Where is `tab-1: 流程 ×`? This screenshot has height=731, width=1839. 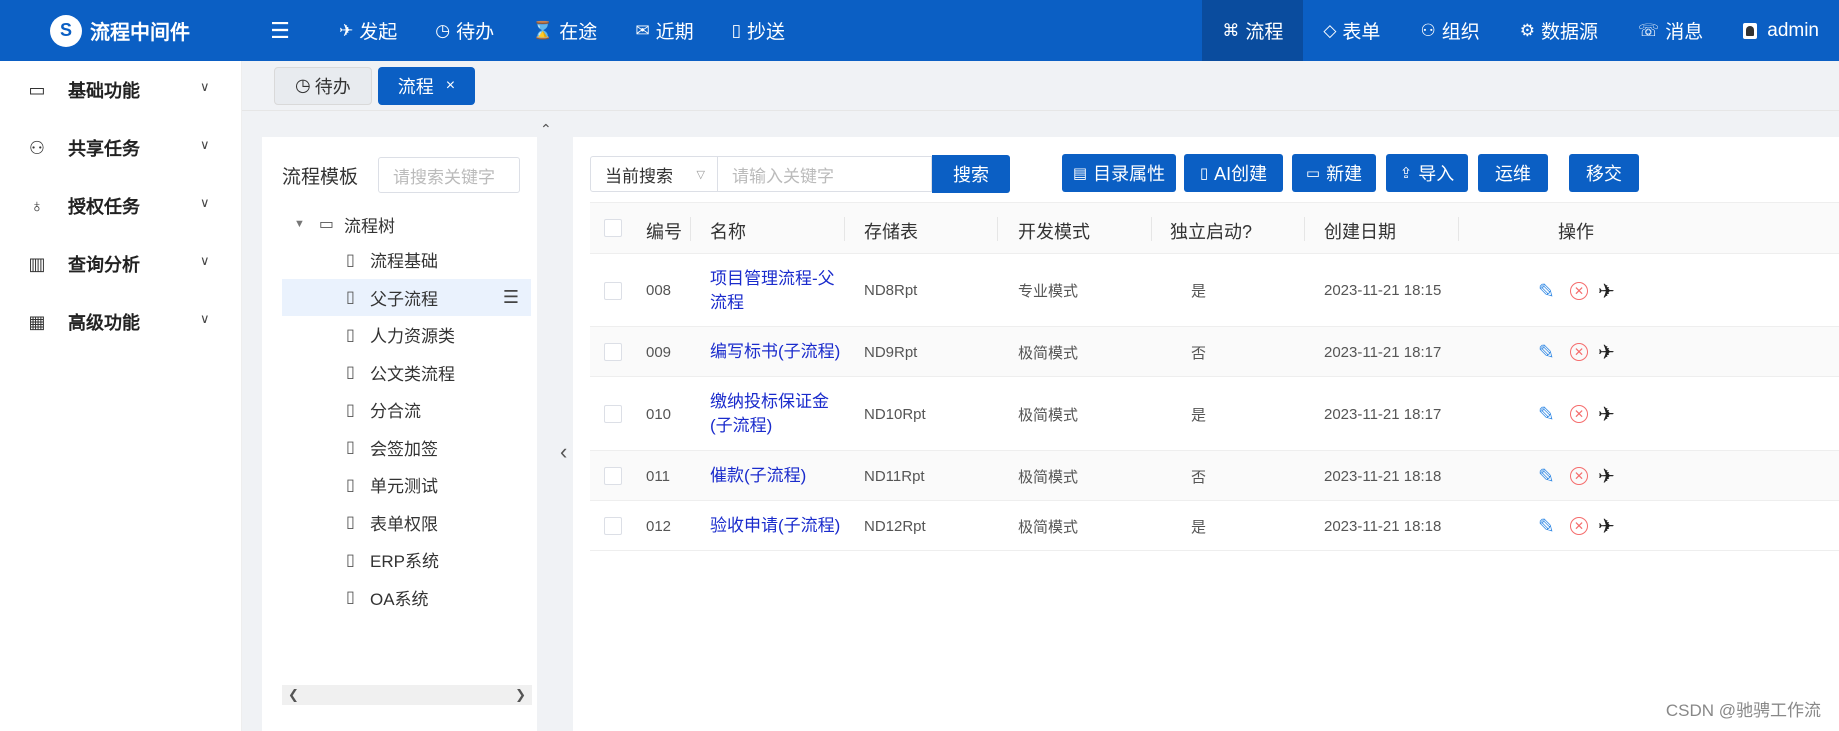 tab-1: 流程 × is located at coordinates (426, 85).